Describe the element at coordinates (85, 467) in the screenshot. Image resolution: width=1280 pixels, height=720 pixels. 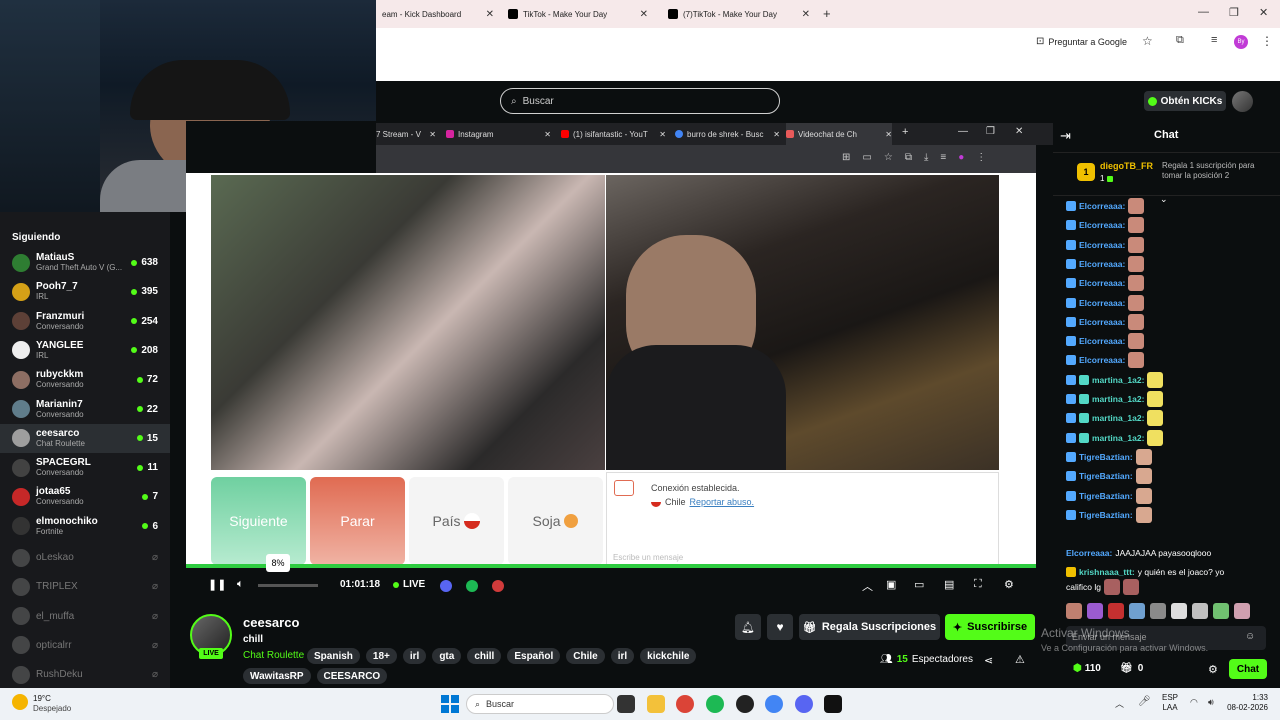
I see `sidebar-item-spacegrl: SPACEGRL Conversando 11` at that location.